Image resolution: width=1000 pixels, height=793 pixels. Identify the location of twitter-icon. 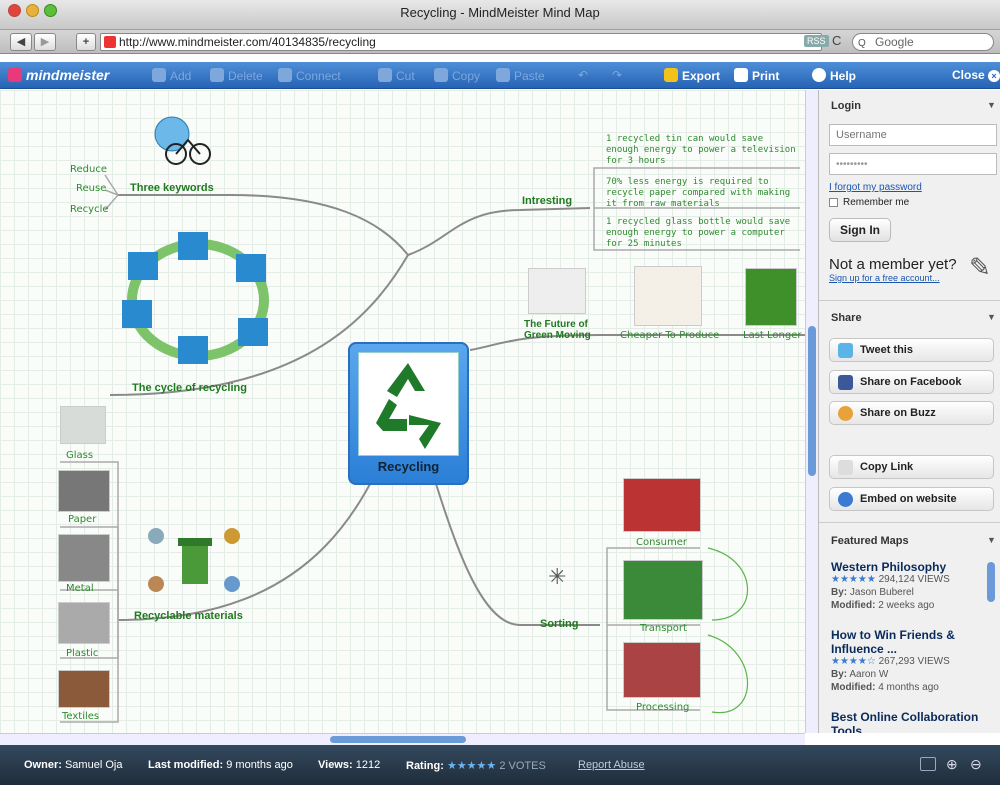
(845, 350).